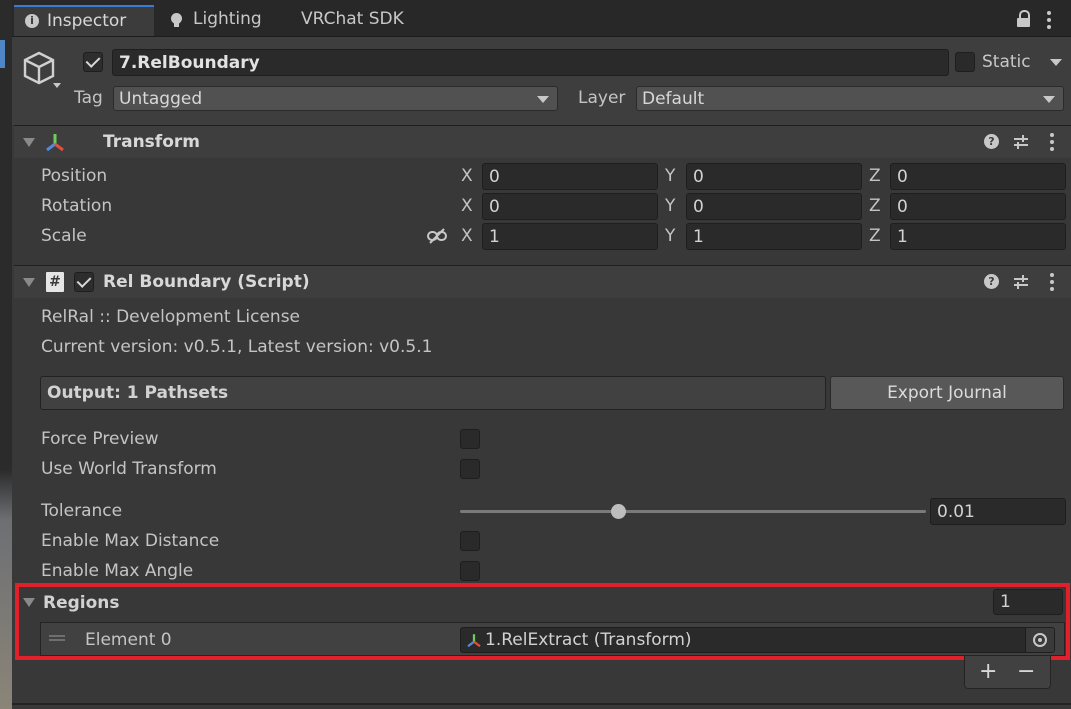 This screenshot has width=1071, height=709. What do you see at coordinates (128, 640) in the screenshot?
I see `element-0-label: Element 0` at bounding box center [128, 640].